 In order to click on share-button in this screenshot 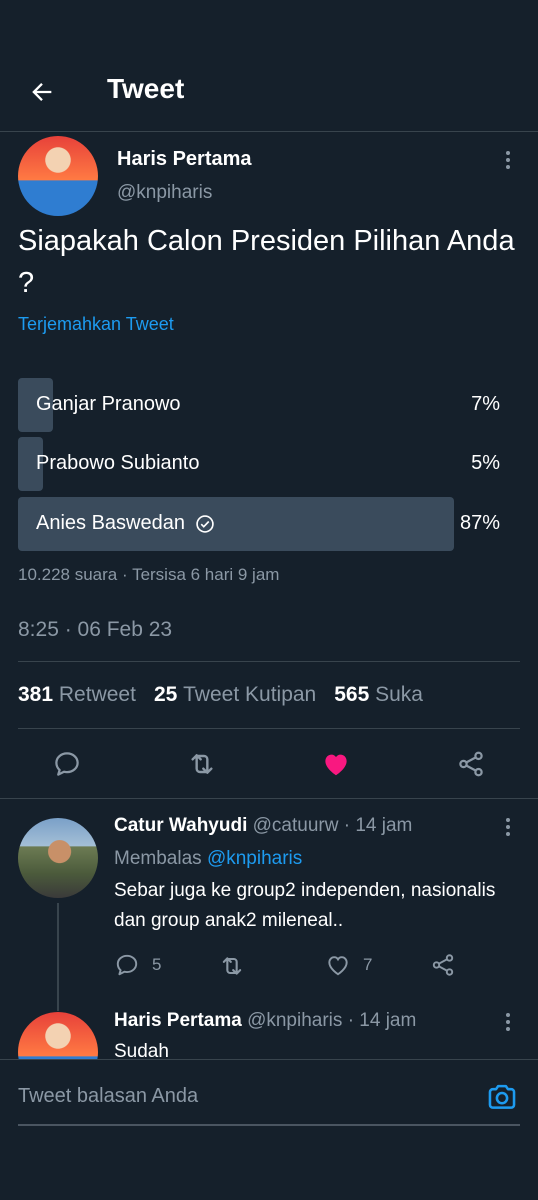, I will do `click(471, 764)`.